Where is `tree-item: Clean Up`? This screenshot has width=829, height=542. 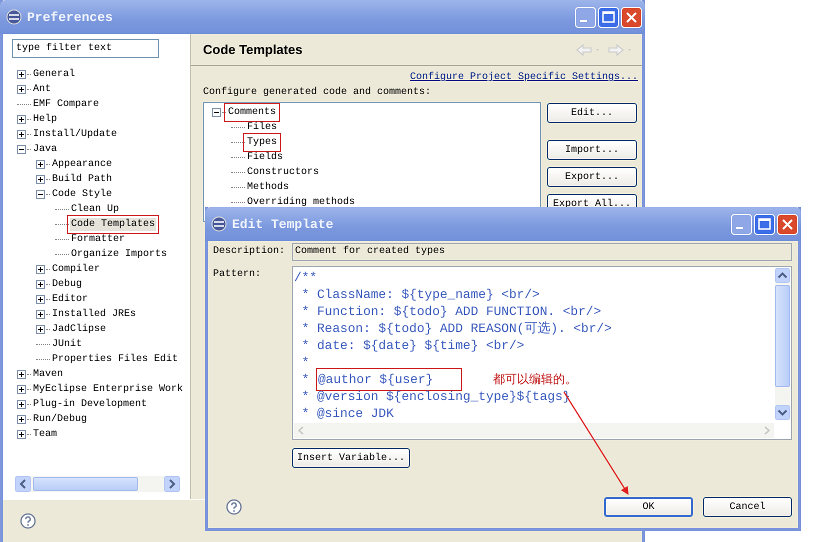 tree-item: Clean Up is located at coordinates (95, 209).